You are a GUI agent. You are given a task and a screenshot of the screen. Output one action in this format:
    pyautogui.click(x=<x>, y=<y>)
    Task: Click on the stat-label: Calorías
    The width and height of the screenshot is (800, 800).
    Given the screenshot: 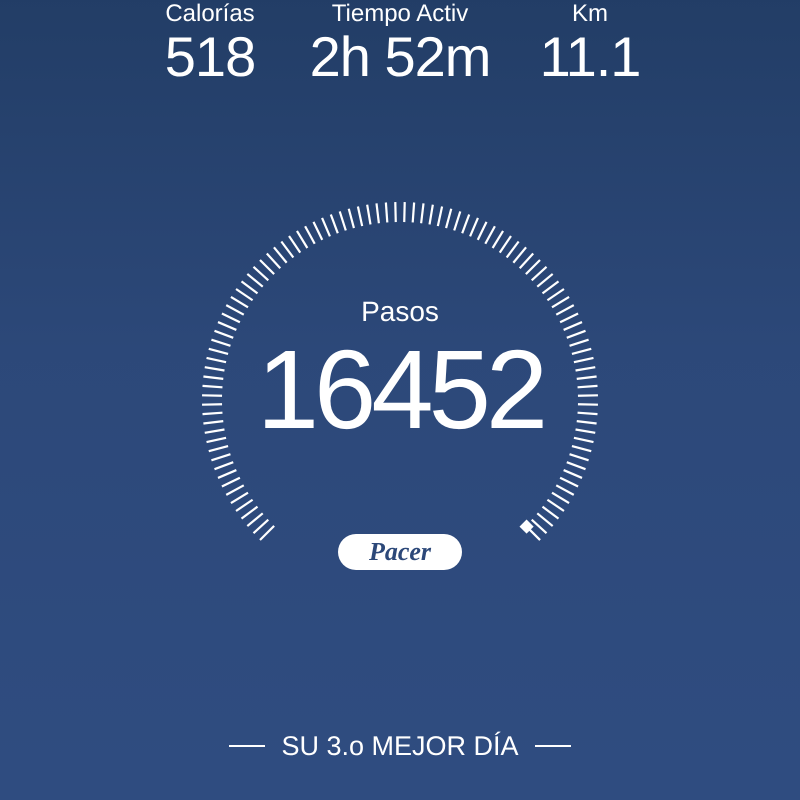 What is the action you would take?
    pyautogui.click(x=210, y=14)
    